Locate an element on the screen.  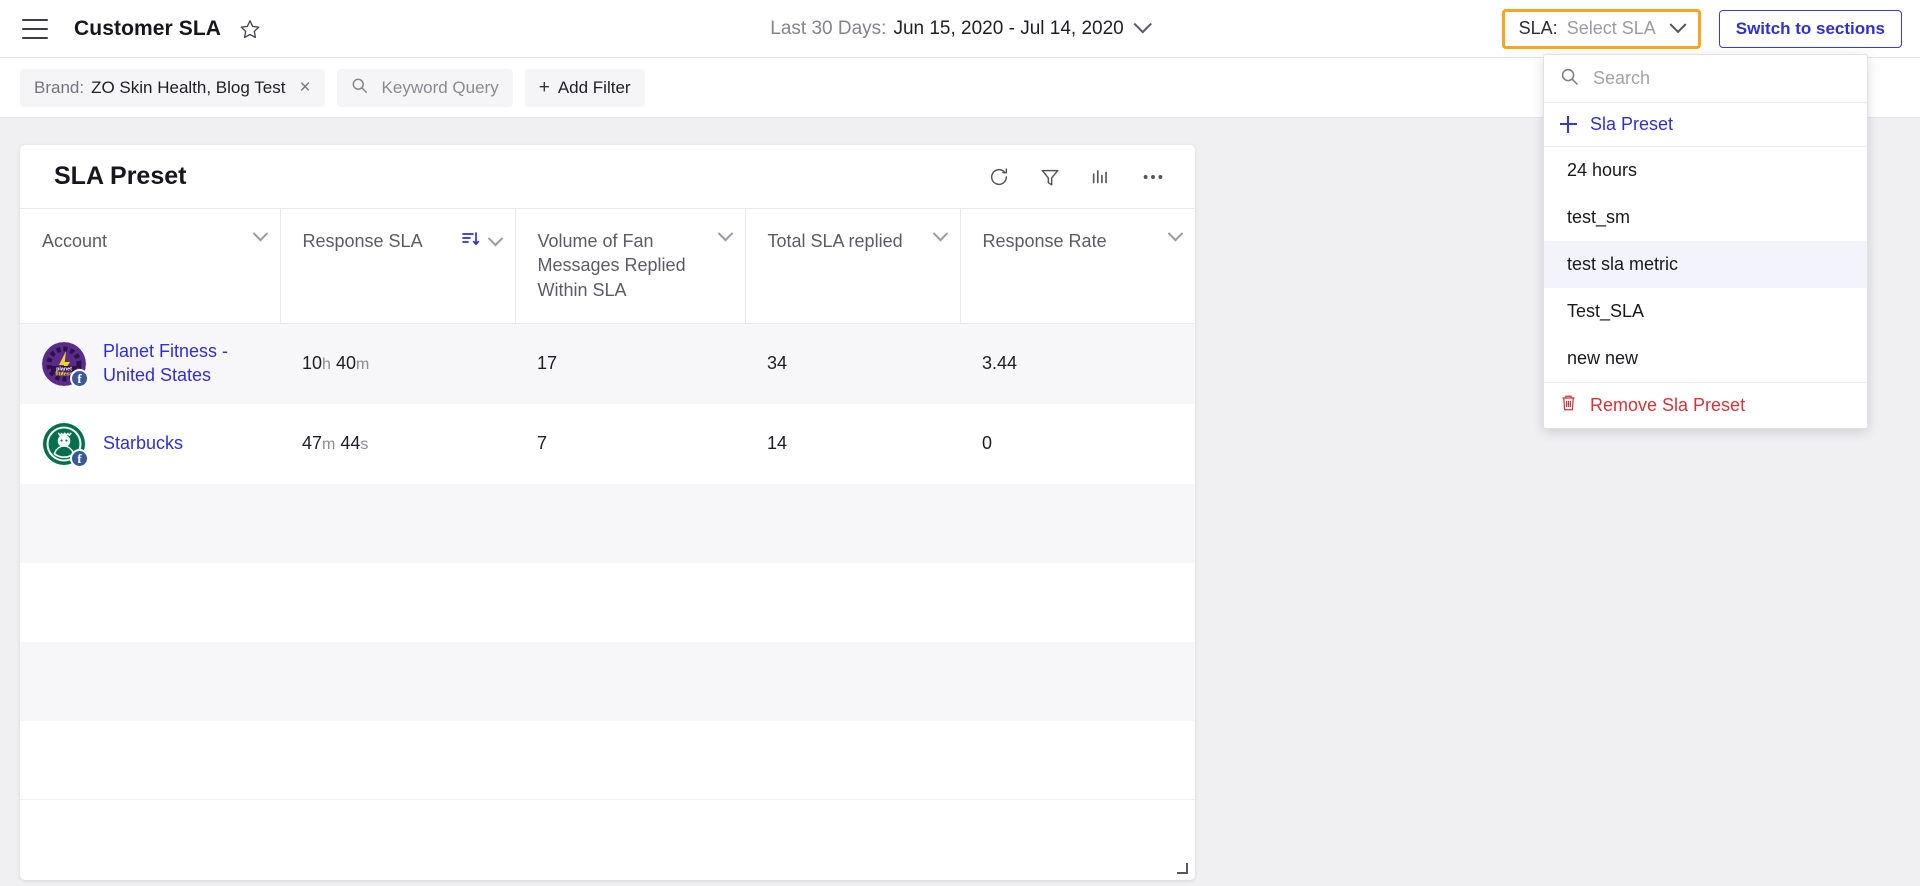
filter-icon is located at coordinates (1050, 177).